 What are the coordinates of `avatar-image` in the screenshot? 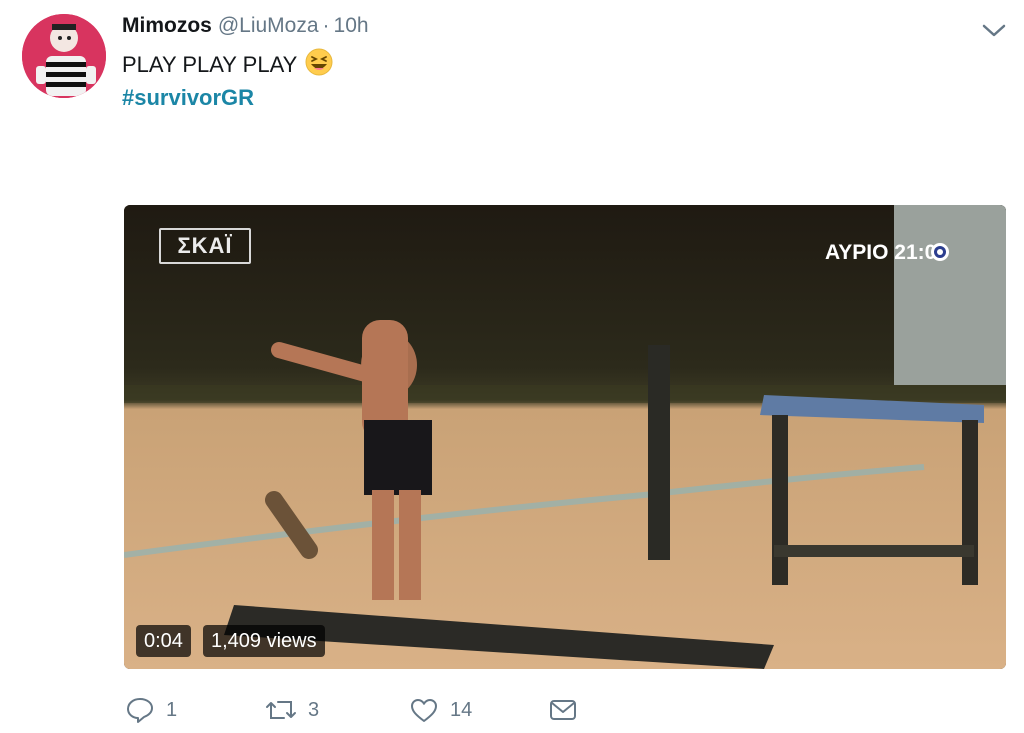 It's located at (64, 56).